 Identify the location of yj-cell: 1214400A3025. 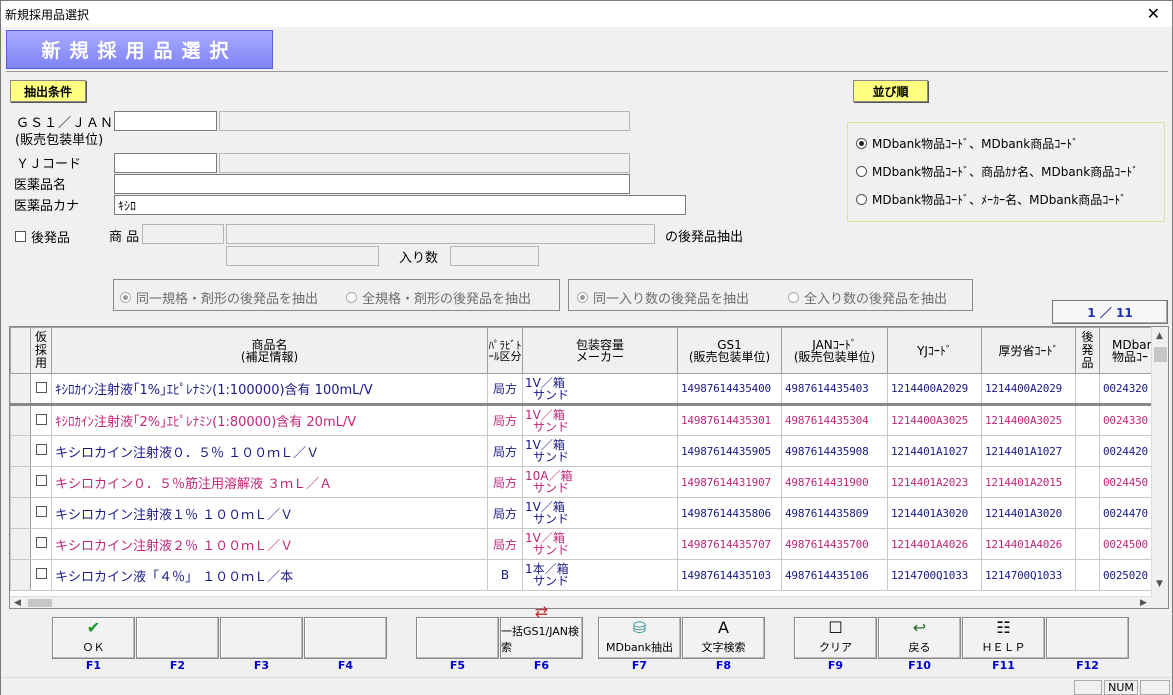
(934, 420).